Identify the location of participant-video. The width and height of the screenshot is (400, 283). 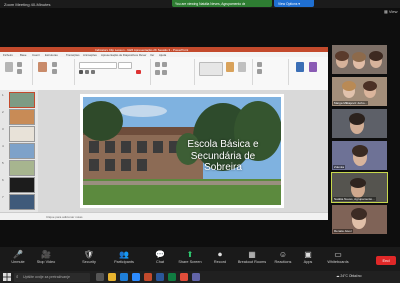
(359, 59).